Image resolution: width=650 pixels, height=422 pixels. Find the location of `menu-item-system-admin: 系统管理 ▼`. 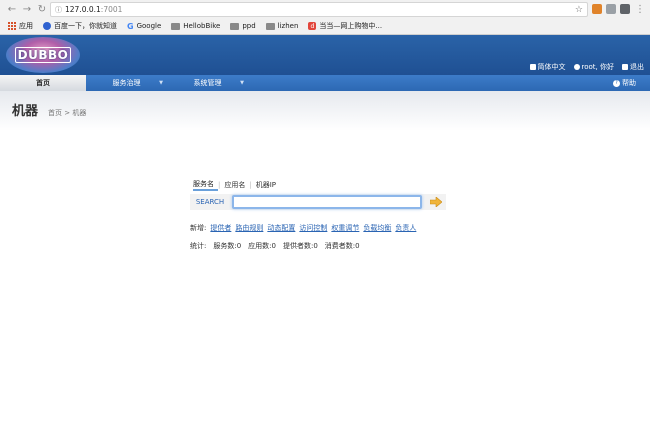

menu-item-system-admin: 系统管理 ▼ is located at coordinates (207, 83).